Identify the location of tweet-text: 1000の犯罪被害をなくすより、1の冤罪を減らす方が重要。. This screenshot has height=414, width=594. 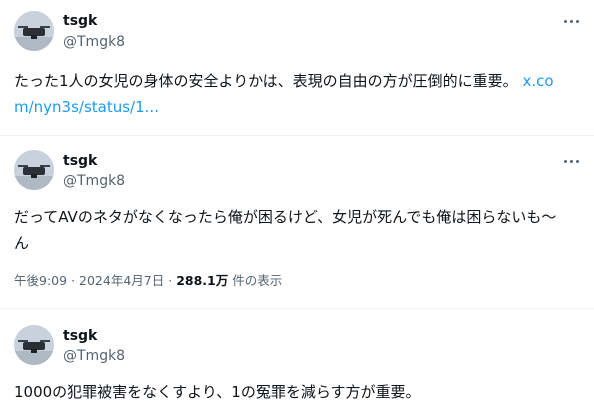
(217, 392).